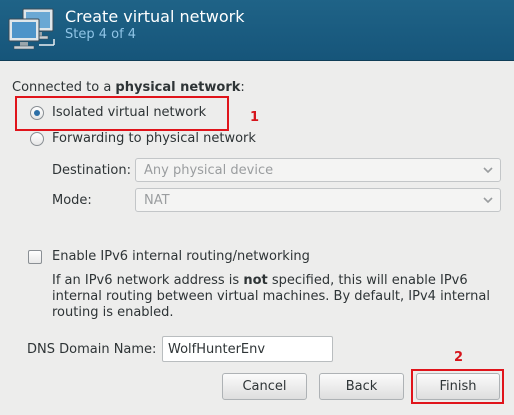 The height and width of the screenshot is (415, 514). I want to click on destination-value: Any physical device, so click(209, 170).